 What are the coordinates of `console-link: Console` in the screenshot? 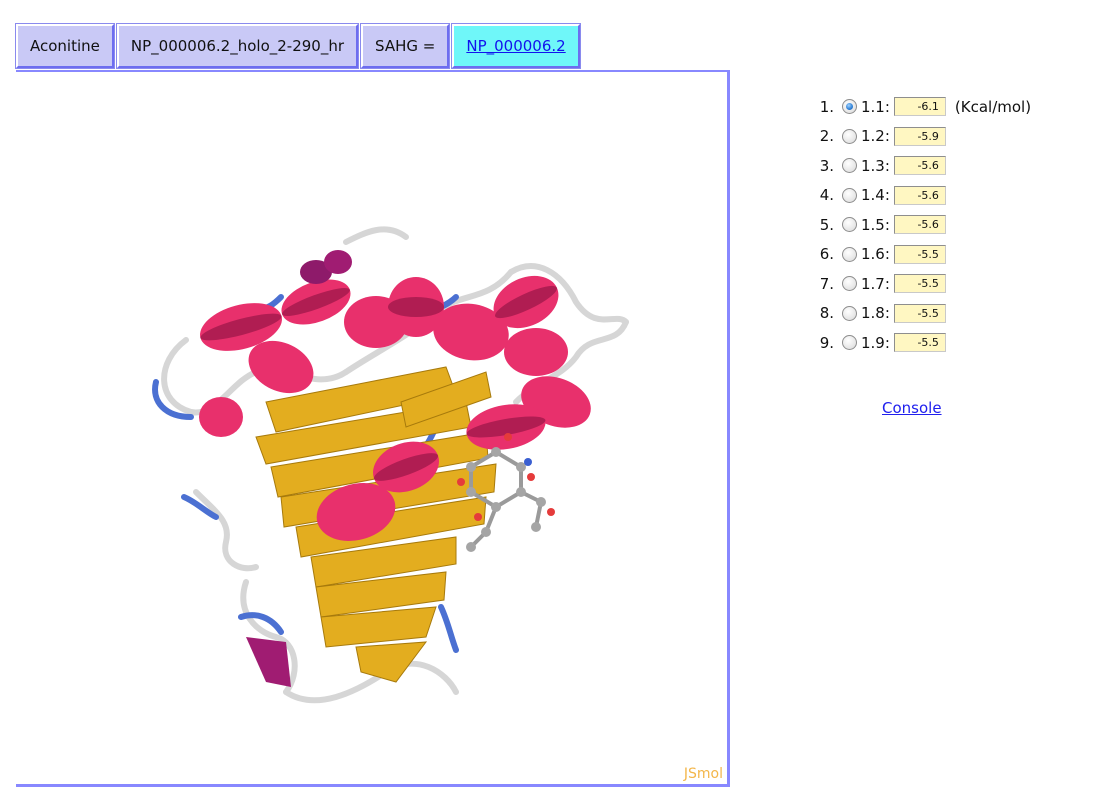 It's located at (912, 408).